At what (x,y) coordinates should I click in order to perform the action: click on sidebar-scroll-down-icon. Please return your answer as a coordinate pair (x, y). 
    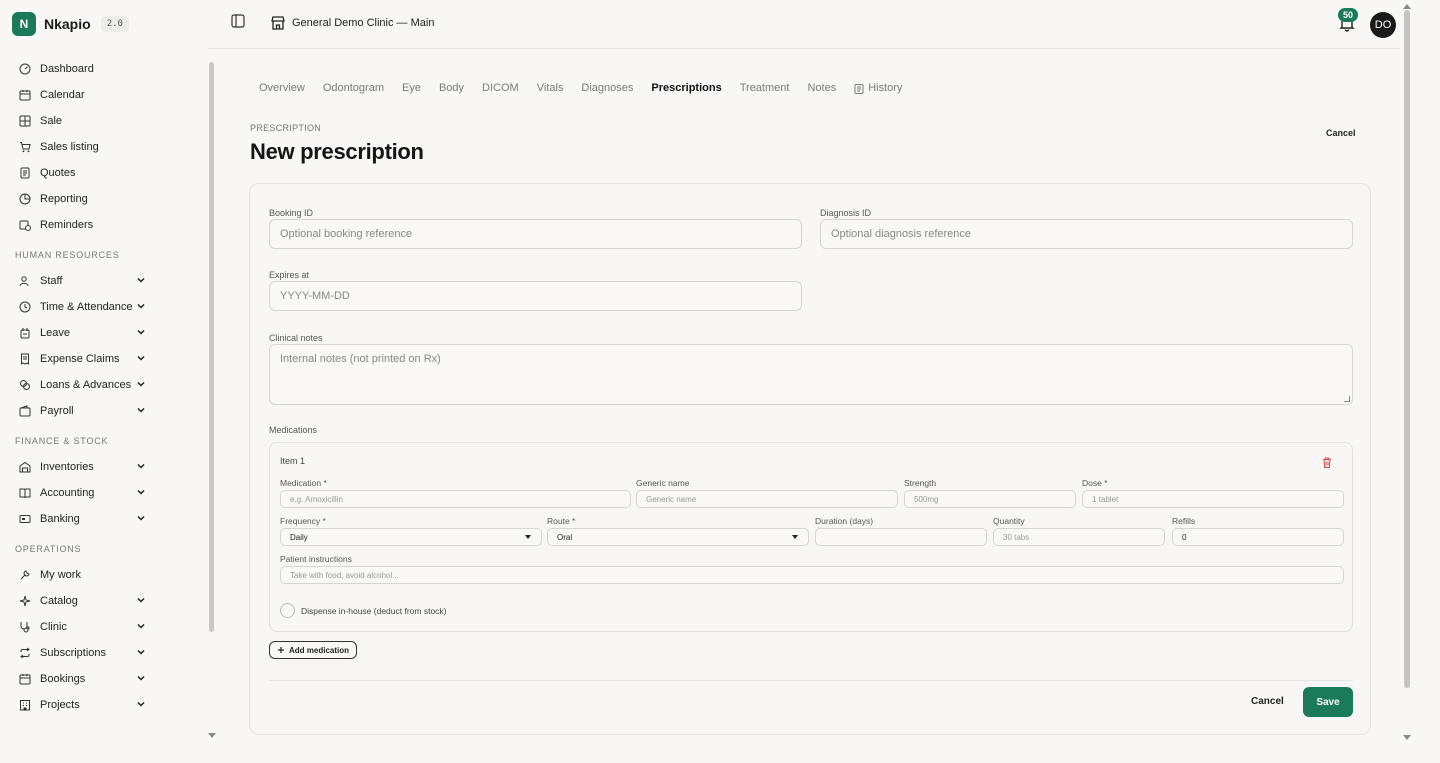
    Looking at the image, I should click on (212, 735).